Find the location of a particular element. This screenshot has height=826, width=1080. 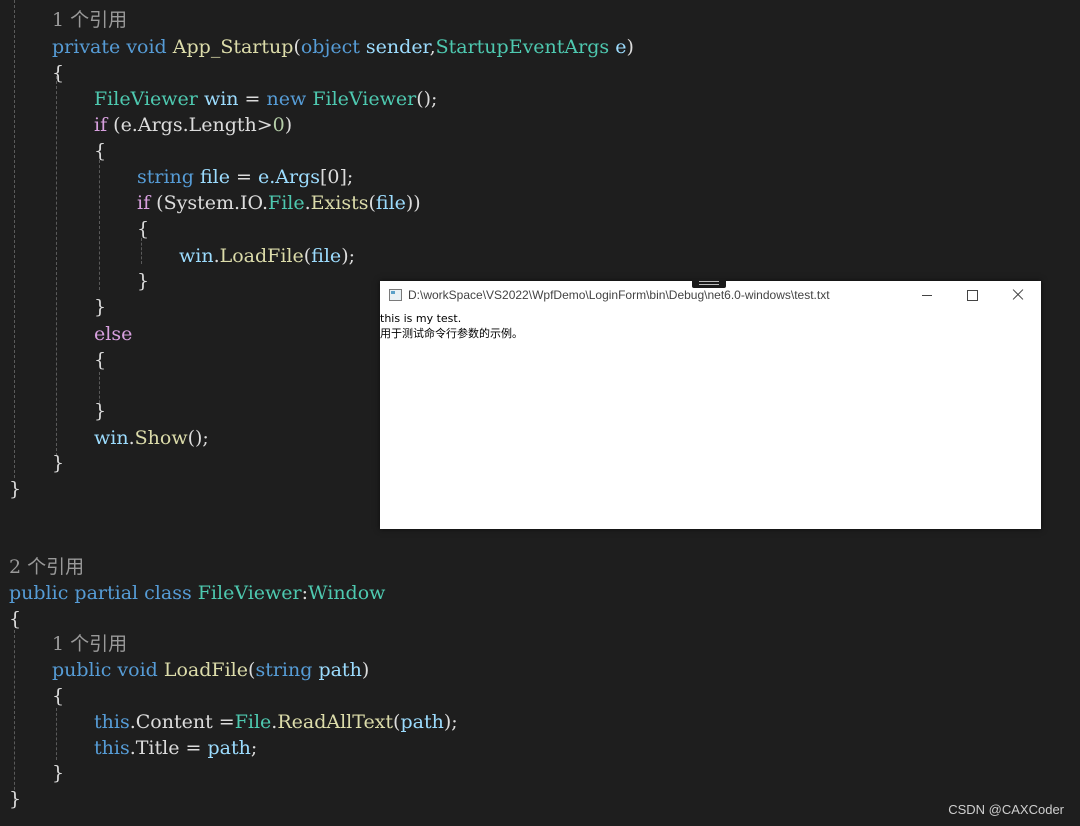

close-button is located at coordinates (1018, 295).